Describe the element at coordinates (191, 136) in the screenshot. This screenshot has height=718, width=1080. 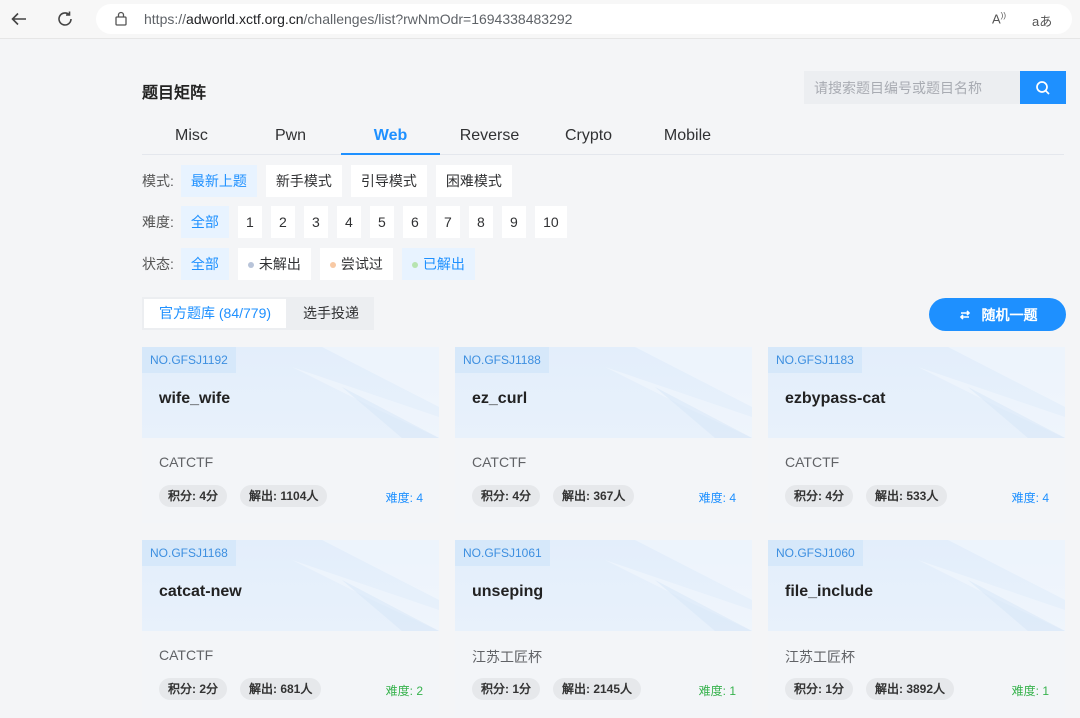
I see `tab-misc: Misc` at that location.